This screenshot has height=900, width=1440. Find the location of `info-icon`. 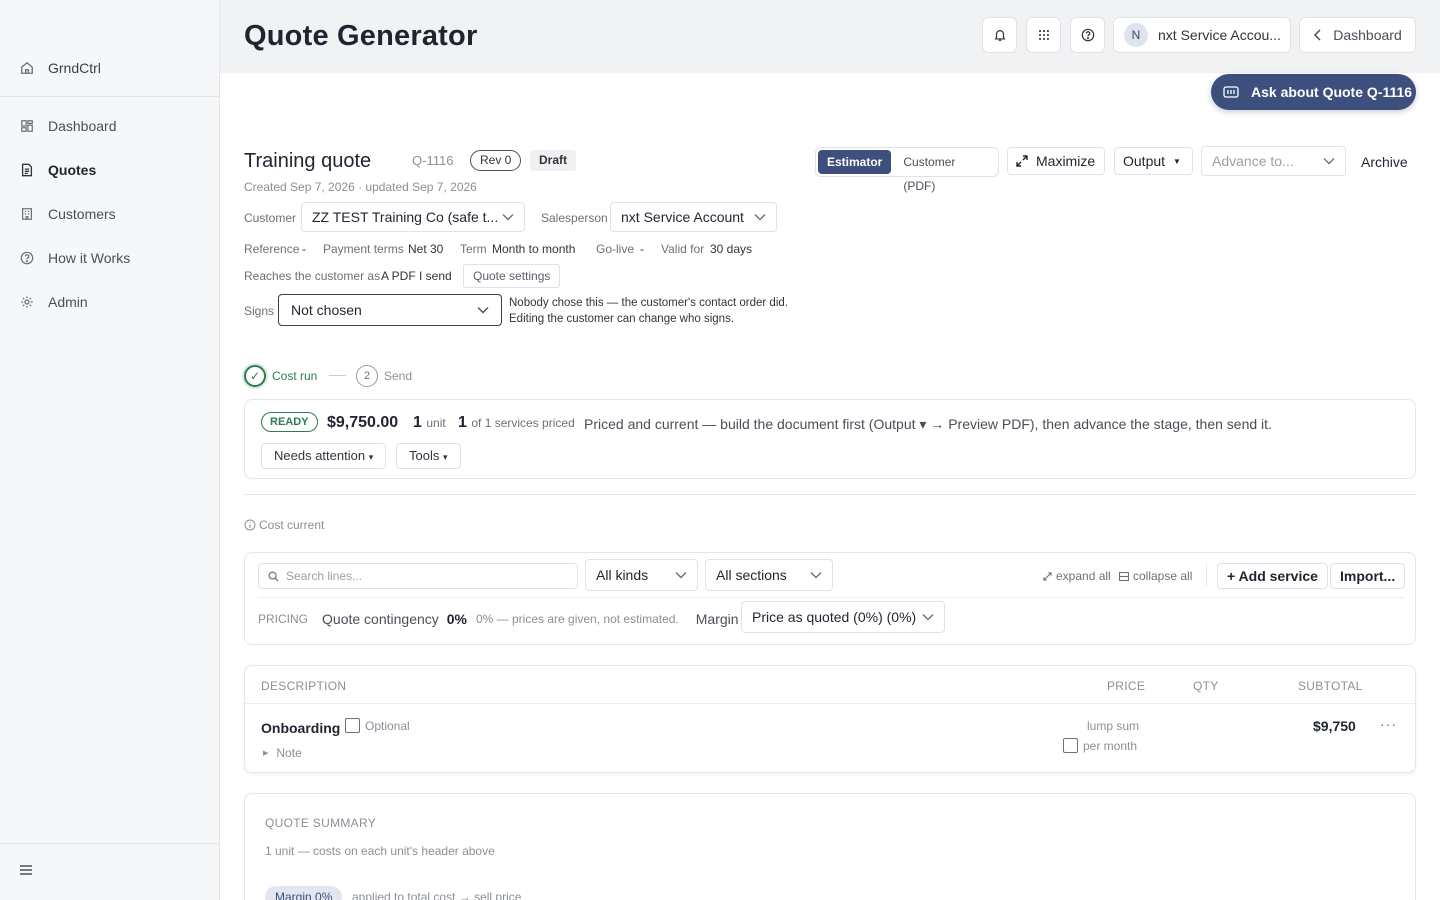

info-icon is located at coordinates (250, 525).